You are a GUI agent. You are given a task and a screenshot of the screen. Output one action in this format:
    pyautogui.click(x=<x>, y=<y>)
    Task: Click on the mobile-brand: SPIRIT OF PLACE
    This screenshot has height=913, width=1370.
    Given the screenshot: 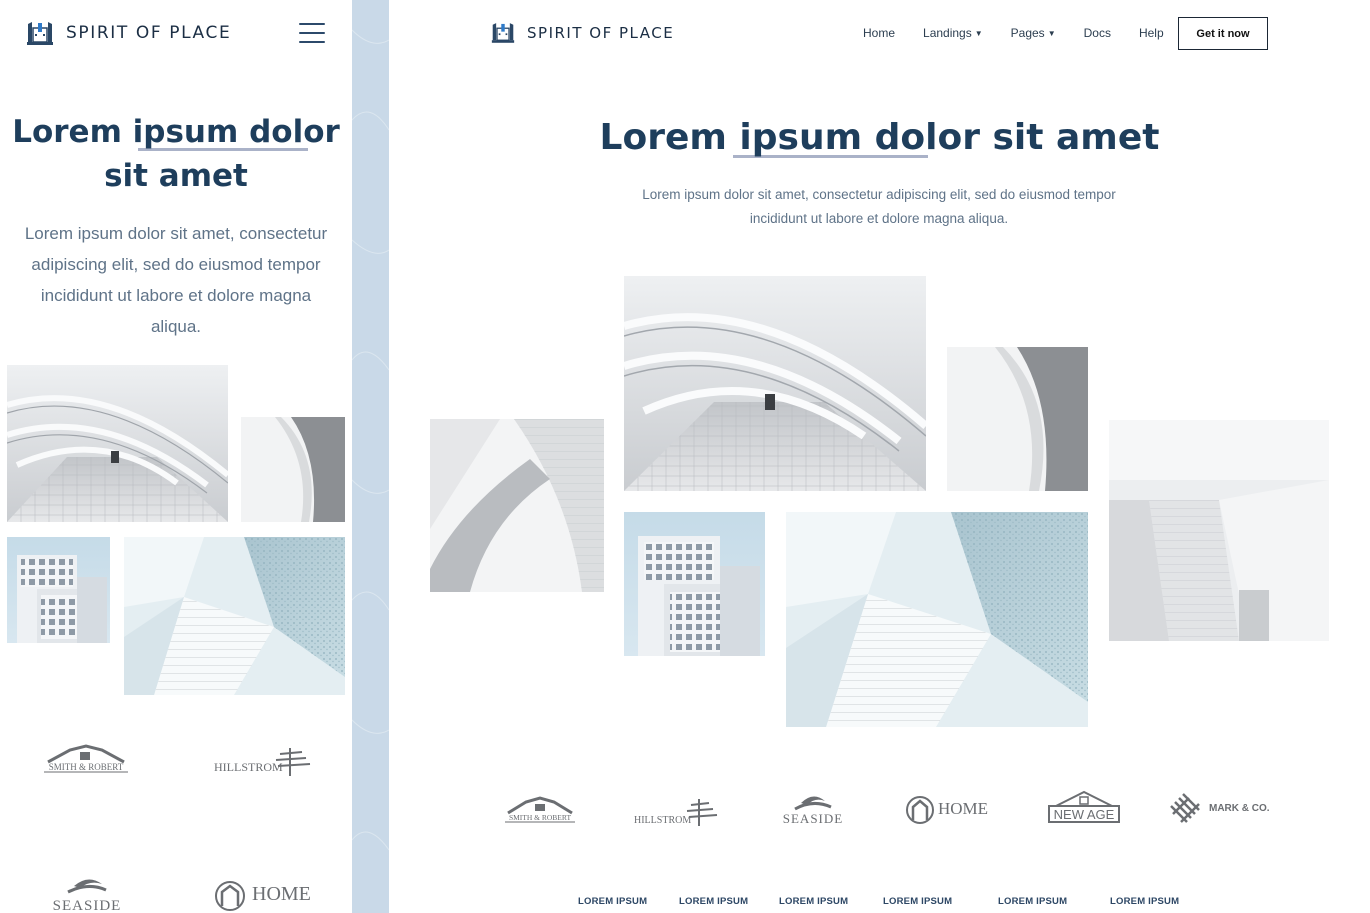 What is the action you would take?
    pyautogui.click(x=128, y=33)
    